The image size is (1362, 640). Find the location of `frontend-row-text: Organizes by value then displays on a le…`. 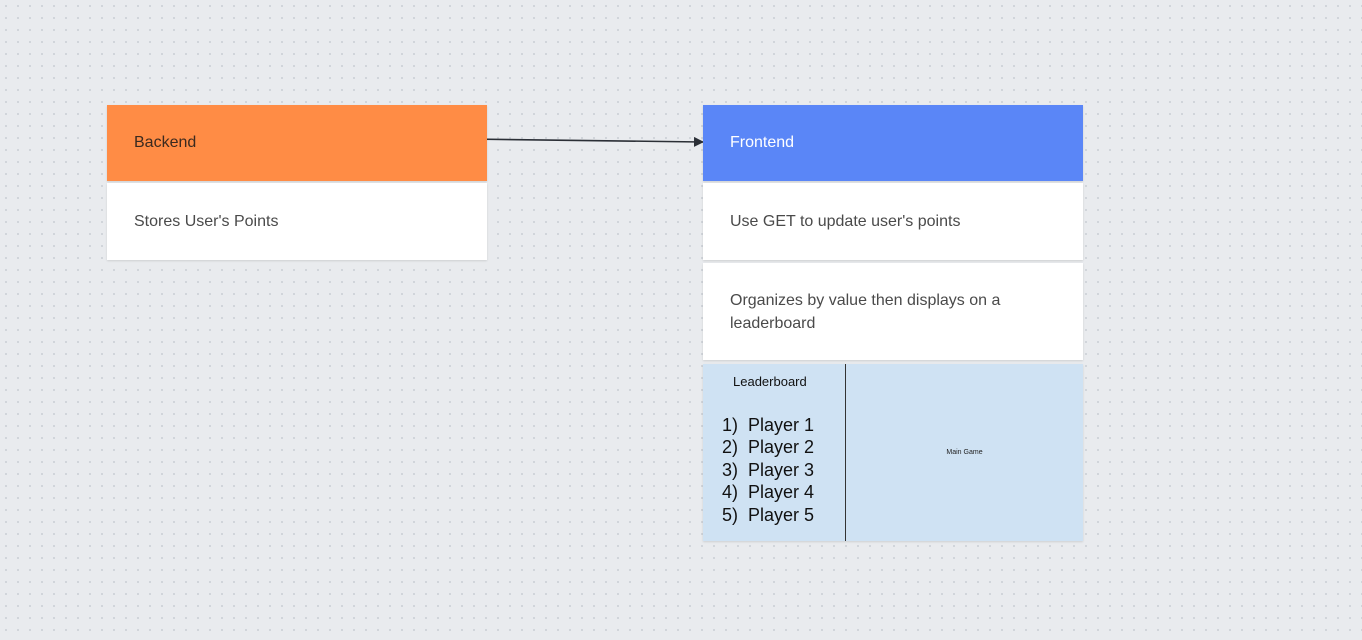

frontend-row-text: Organizes by value then displays on a le… is located at coordinates (865, 311).